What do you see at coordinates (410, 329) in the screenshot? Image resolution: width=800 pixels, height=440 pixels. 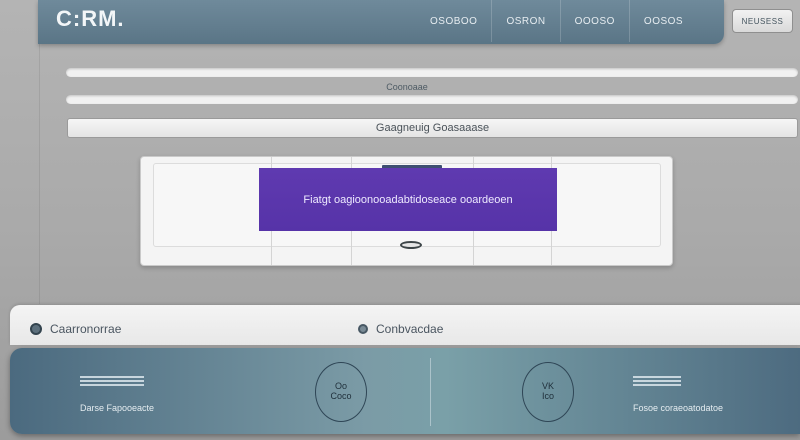 I see `strip-right-label: Conbvacdae` at bounding box center [410, 329].